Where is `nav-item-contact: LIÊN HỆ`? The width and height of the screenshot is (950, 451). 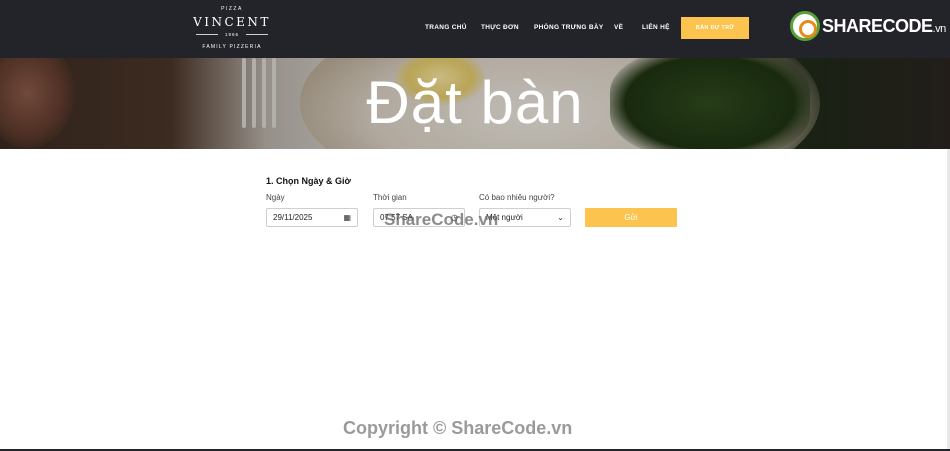
nav-item-contact: LIÊN HỆ is located at coordinates (656, 27).